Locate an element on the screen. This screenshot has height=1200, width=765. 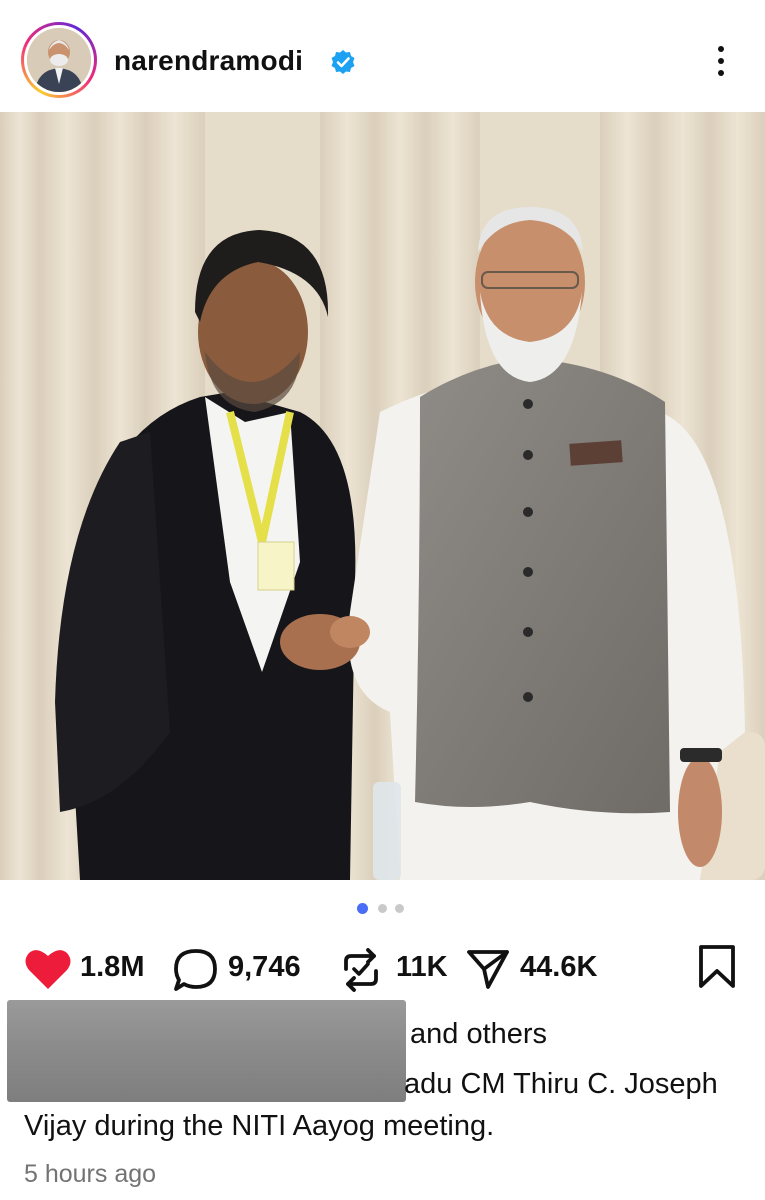
like-button: 1.8M is located at coordinates (87, 966).